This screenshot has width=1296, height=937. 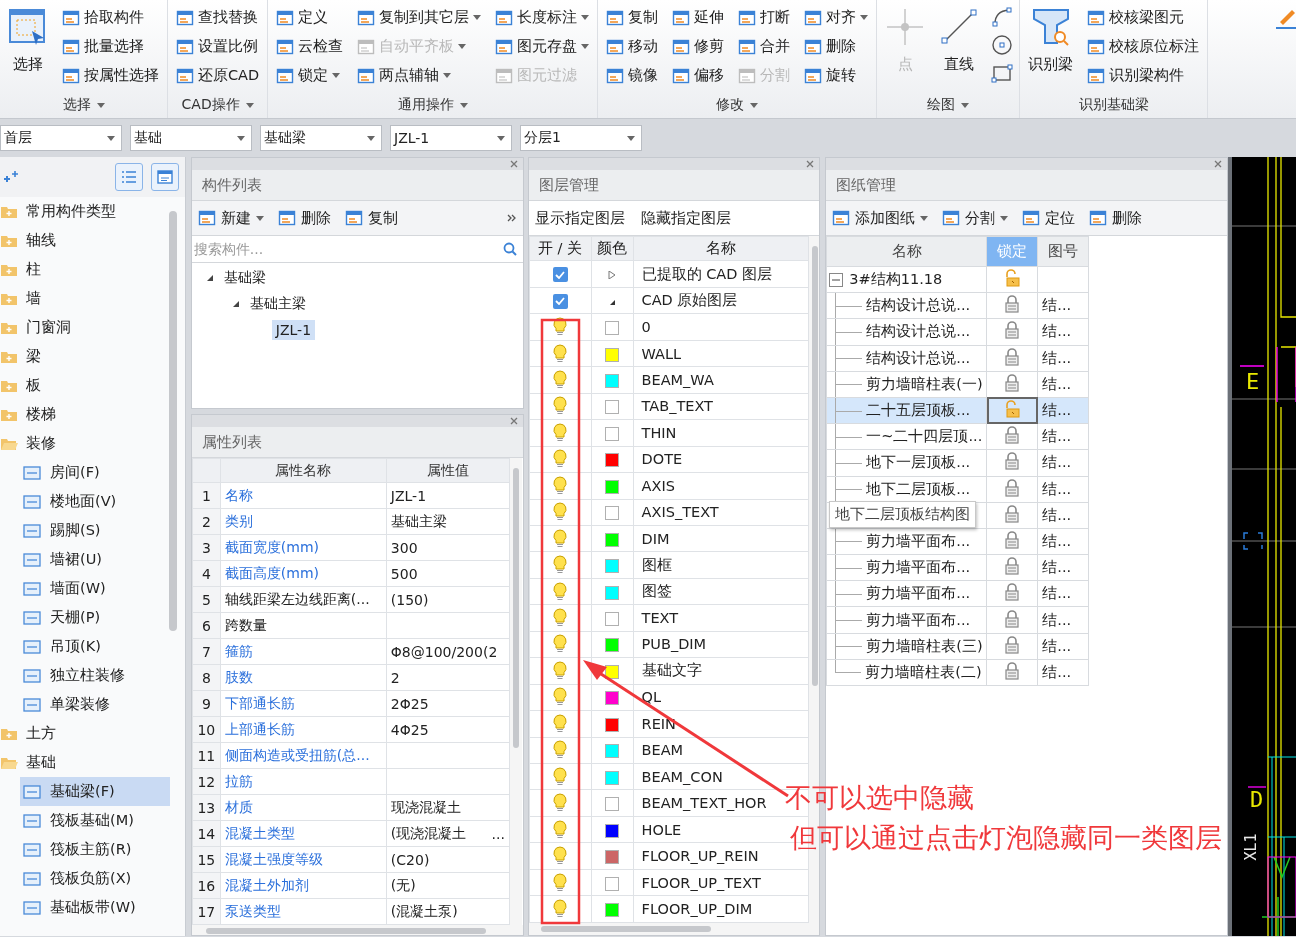 I want to click on tool-button: 镜像, so click(x=632, y=75).